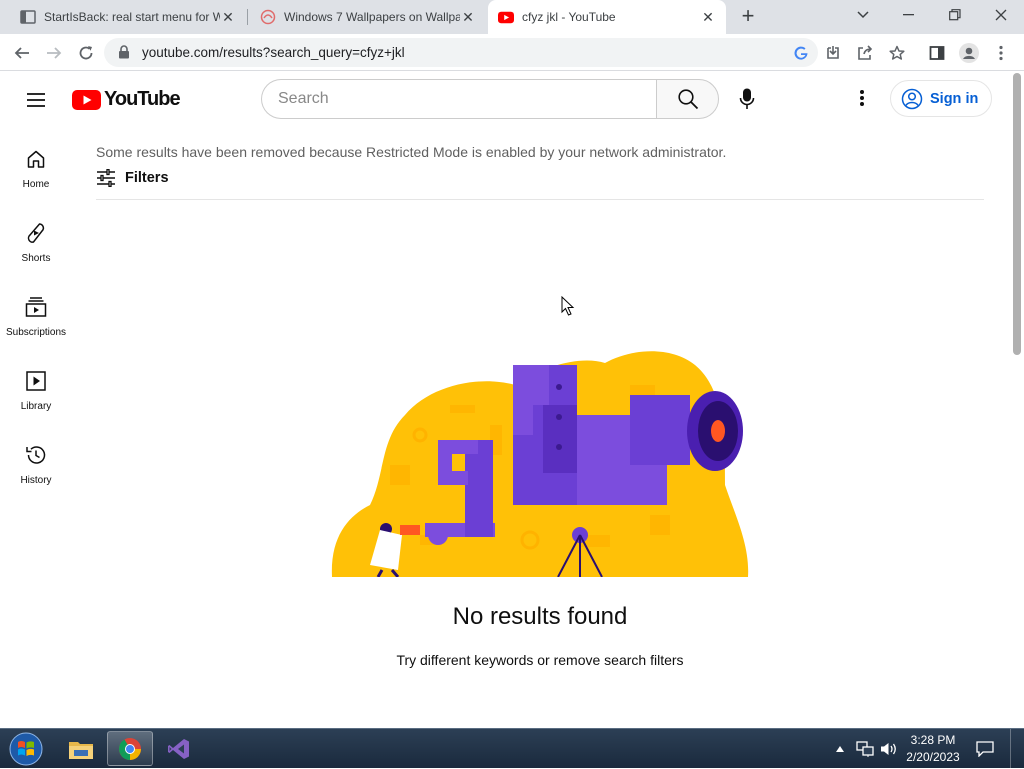  Describe the element at coordinates (36, 159) in the screenshot. I see `home-icon` at that location.